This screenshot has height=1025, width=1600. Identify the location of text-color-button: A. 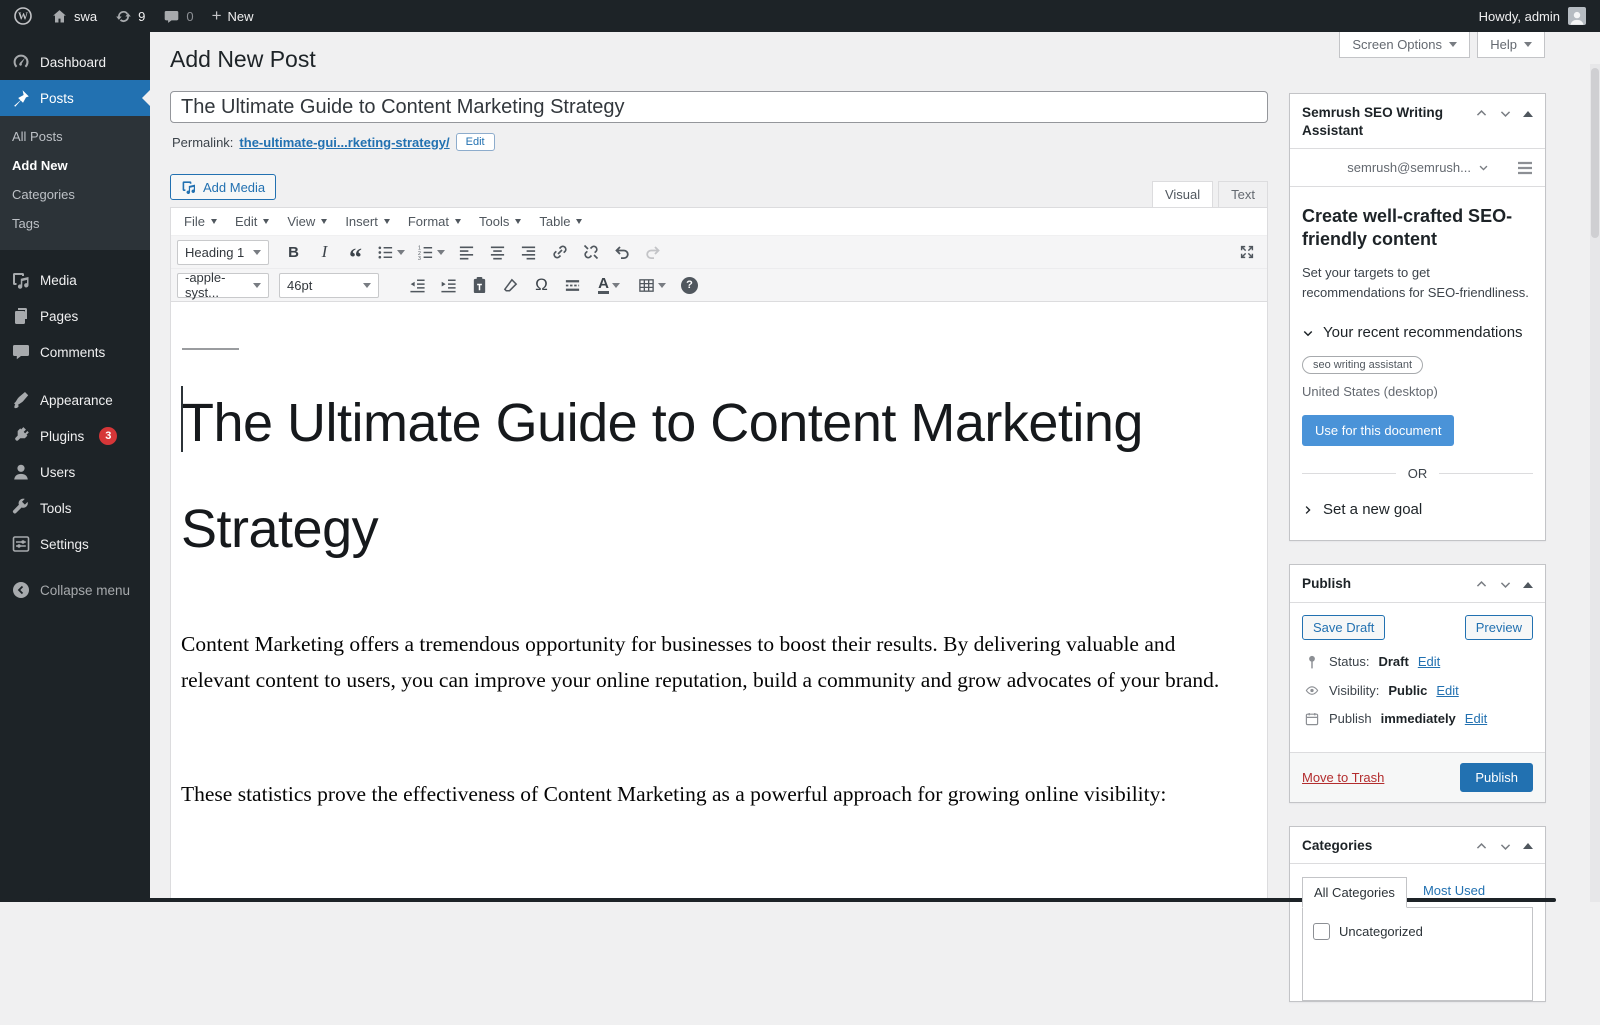
(609, 285).